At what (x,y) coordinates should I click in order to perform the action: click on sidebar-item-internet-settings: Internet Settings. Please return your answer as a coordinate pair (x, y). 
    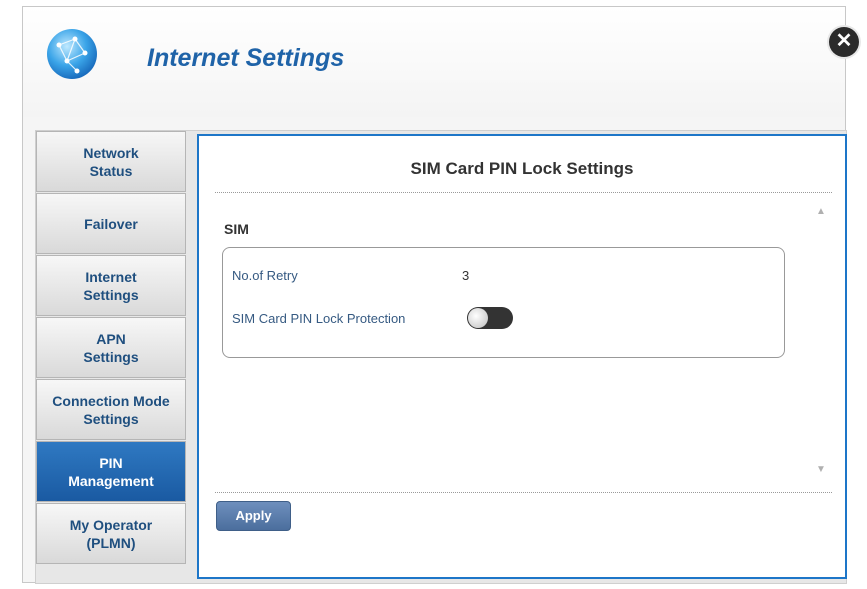
    Looking at the image, I should click on (111, 285).